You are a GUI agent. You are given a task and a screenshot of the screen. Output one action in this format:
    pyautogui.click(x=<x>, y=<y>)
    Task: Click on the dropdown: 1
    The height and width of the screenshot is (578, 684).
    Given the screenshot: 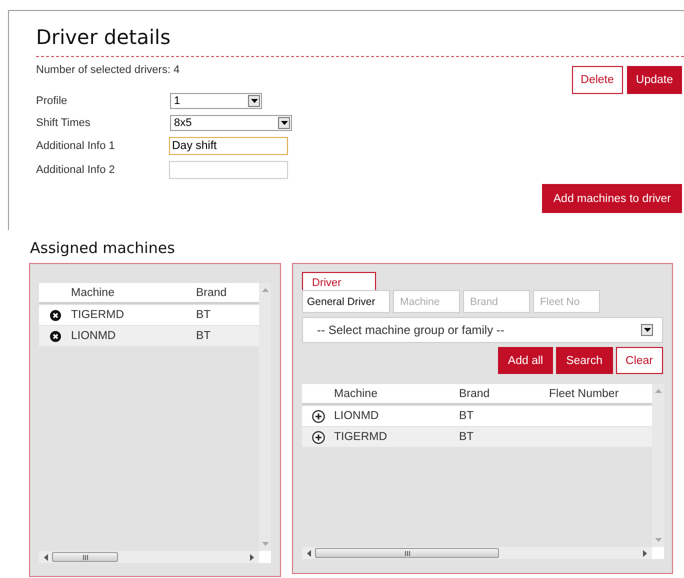 What is the action you would take?
    pyautogui.click(x=216, y=101)
    